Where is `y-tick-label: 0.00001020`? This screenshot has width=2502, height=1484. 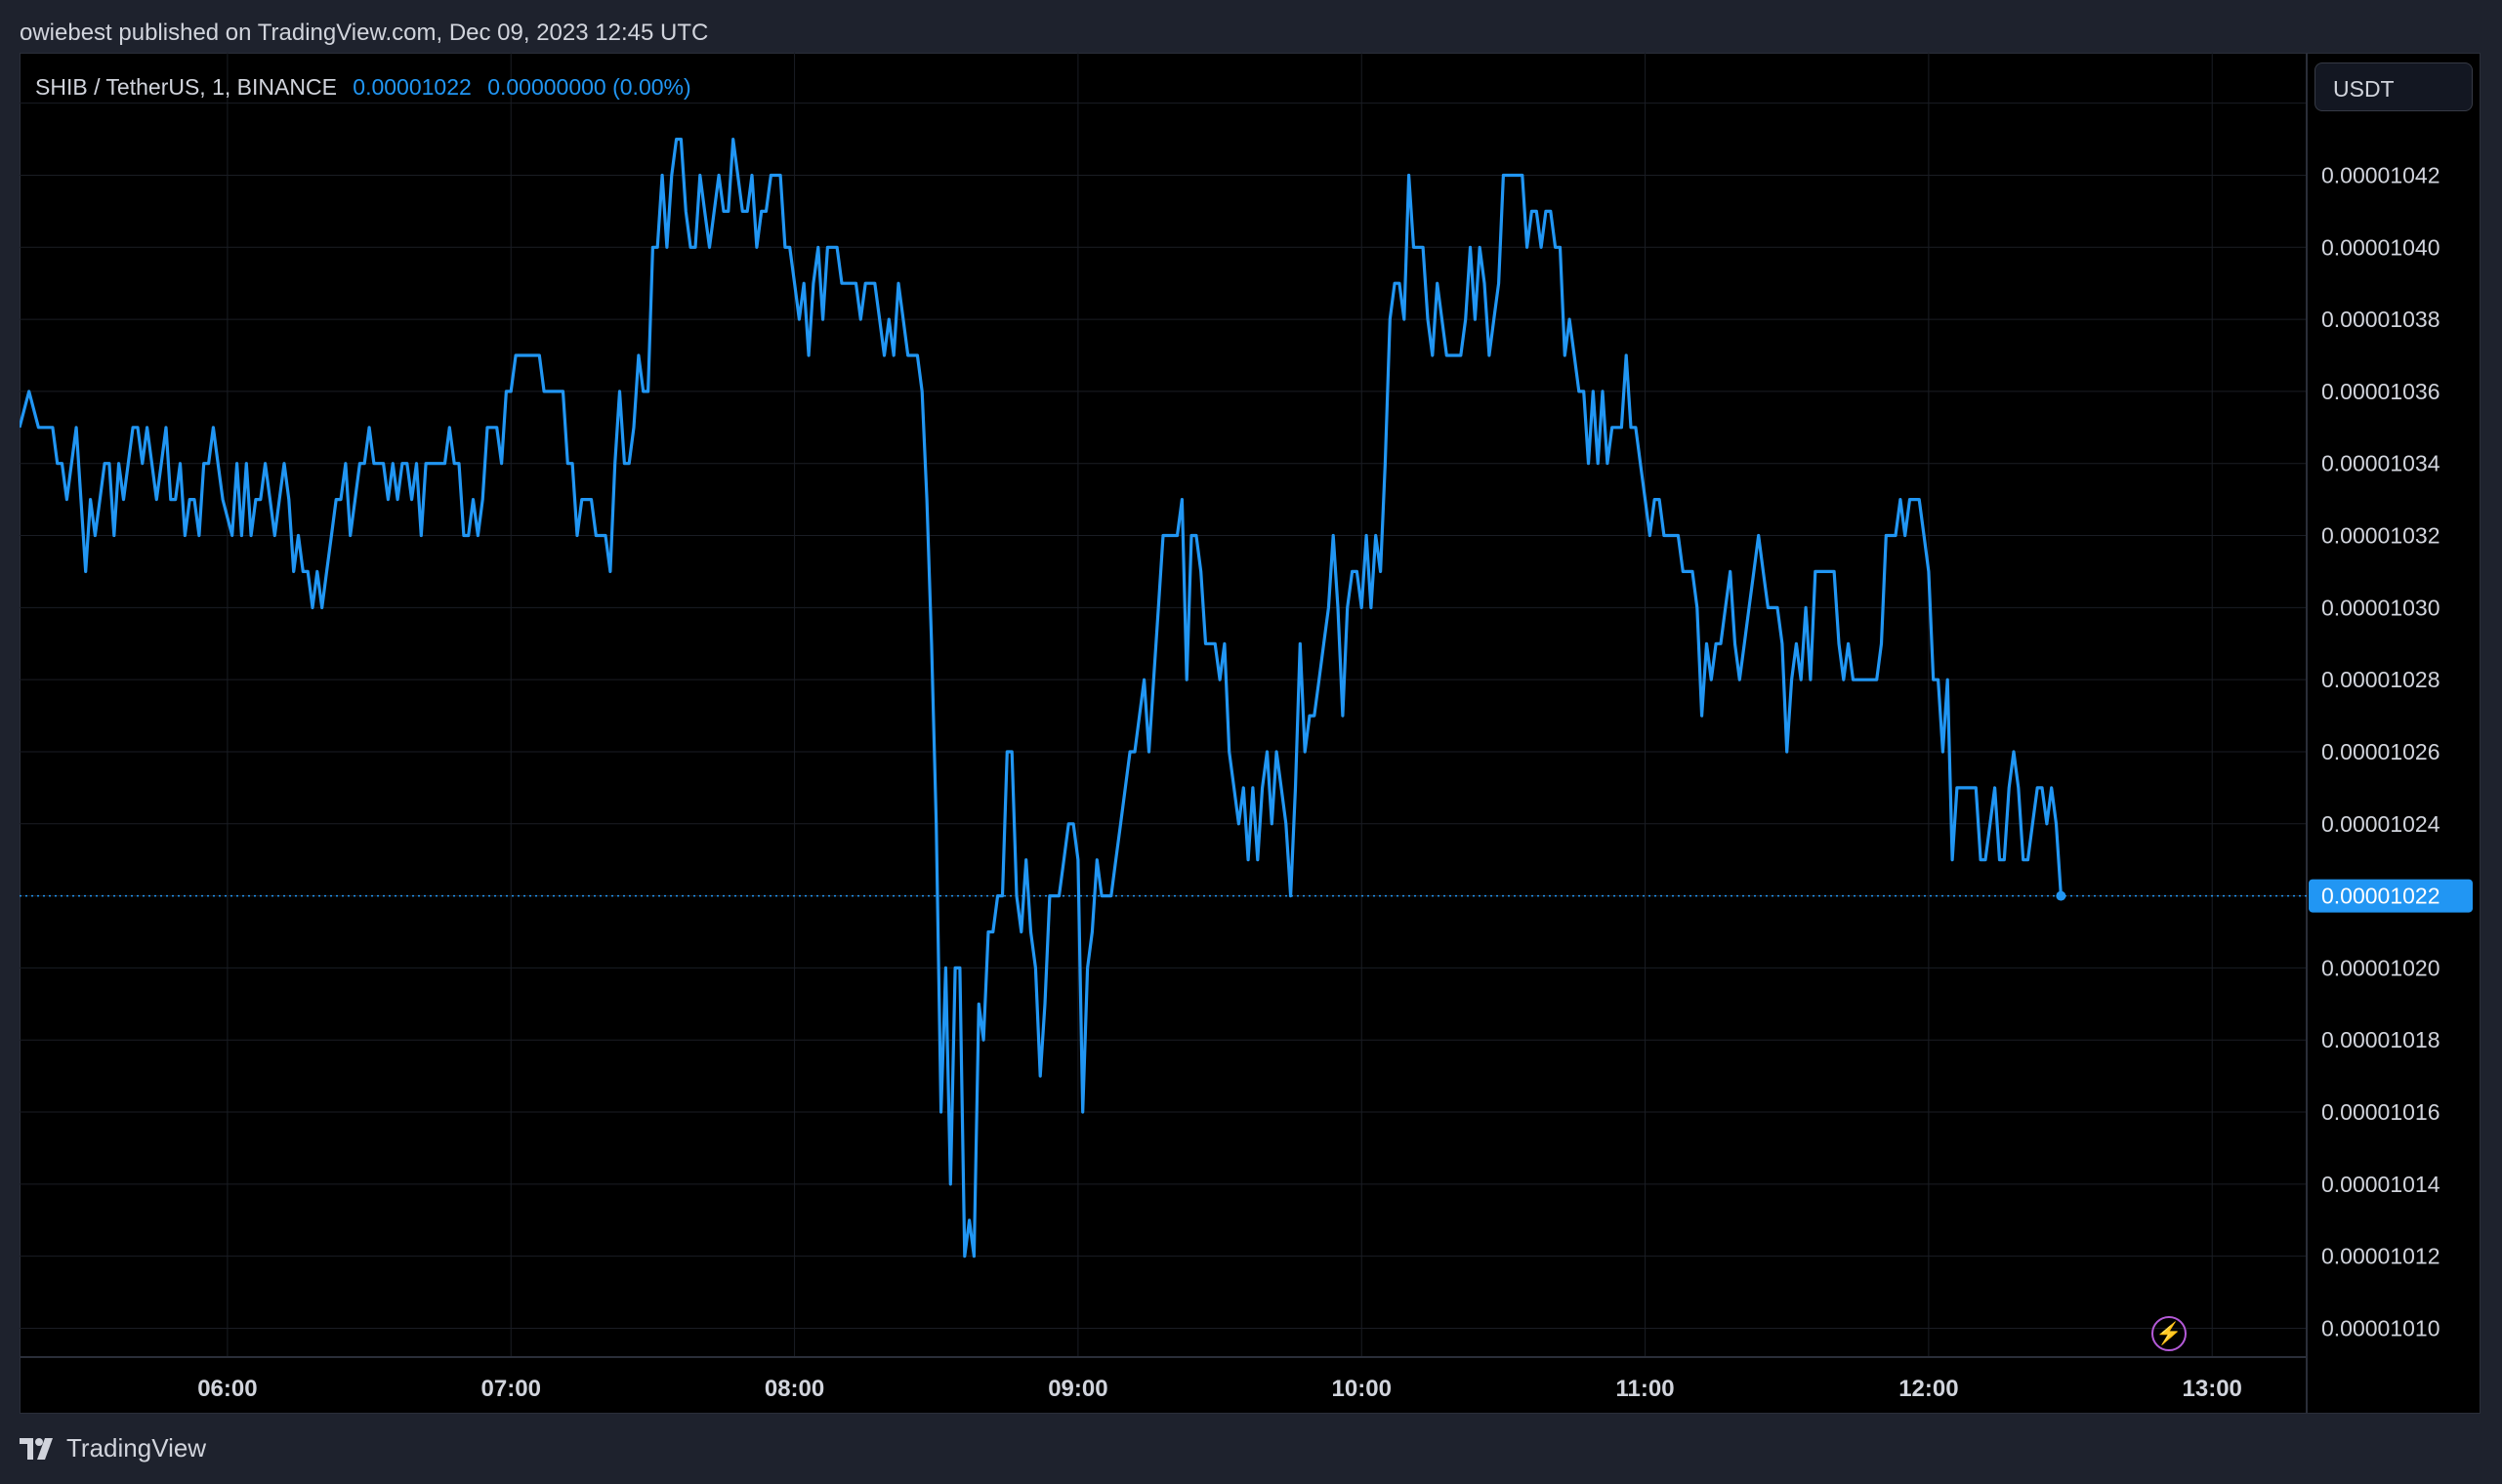
y-tick-label: 0.00001020 is located at coordinates (2381, 968).